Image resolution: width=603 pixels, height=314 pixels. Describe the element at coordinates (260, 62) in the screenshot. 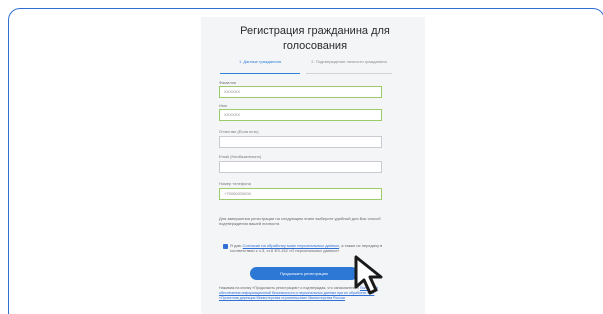

I see `tab-citizen-data: 1. Данные гражданина` at that location.